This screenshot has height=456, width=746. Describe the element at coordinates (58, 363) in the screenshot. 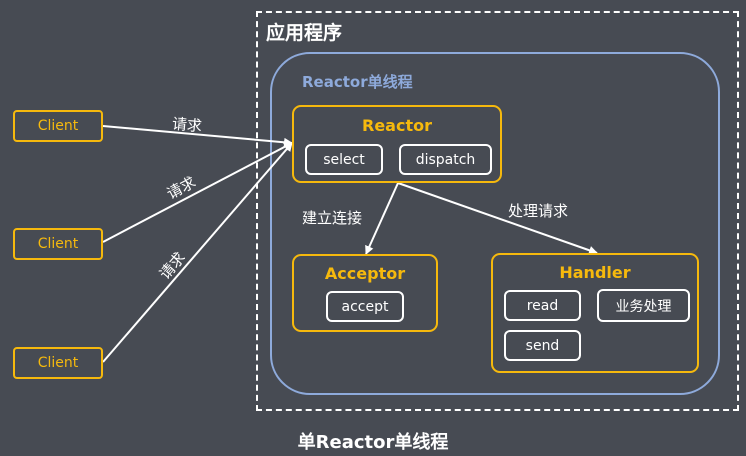

I see `client-box-3: Client` at that location.